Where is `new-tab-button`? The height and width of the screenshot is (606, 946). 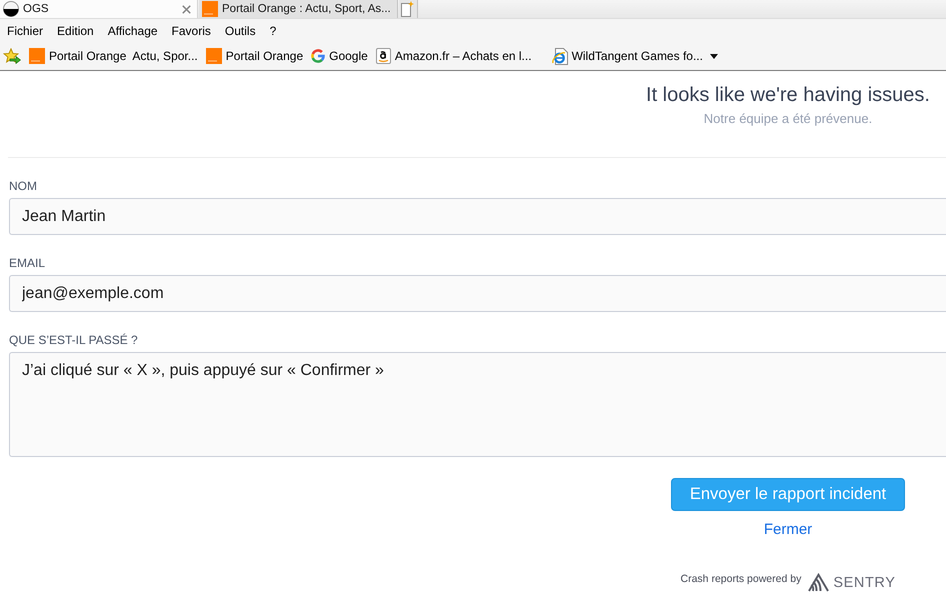 new-tab-button is located at coordinates (408, 9).